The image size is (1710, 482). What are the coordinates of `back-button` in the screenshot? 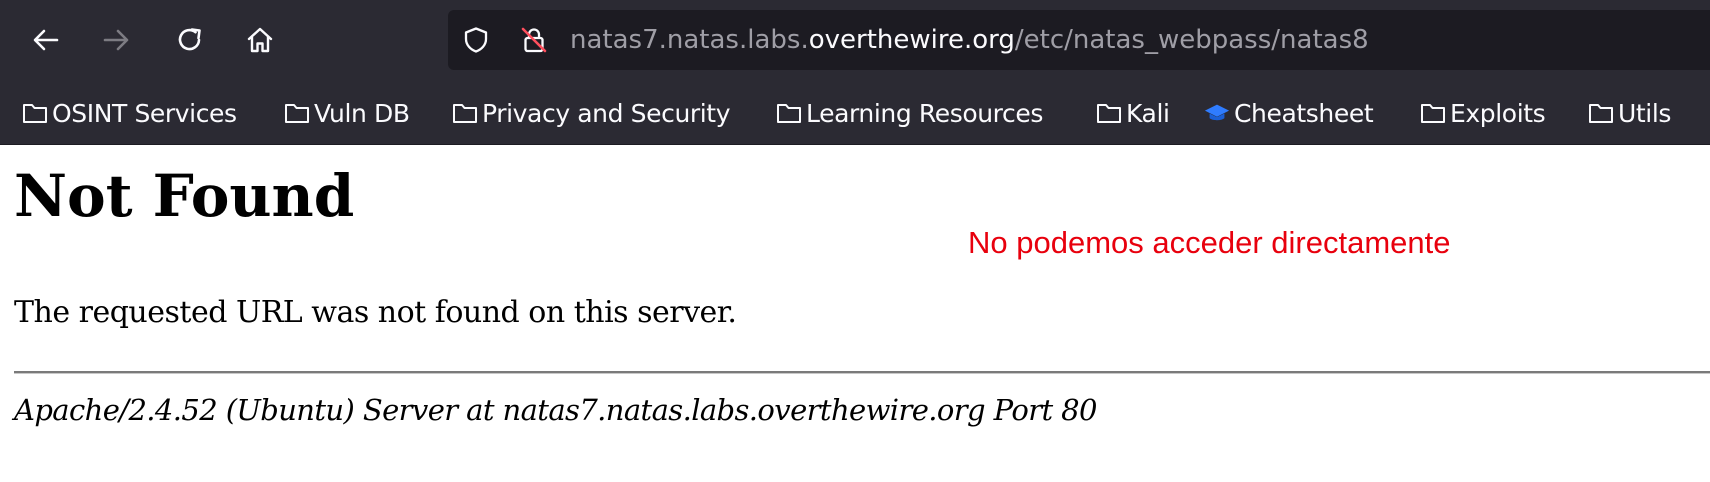 It's located at (46, 40).